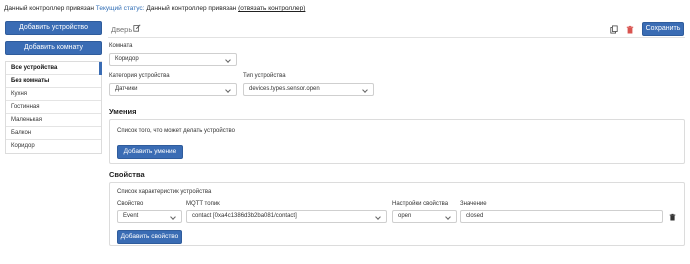 The width and height of the screenshot is (690, 264). Describe the element at coordinates (123, 111) in the screenshot. I see `skills-title: Умения` at that location.